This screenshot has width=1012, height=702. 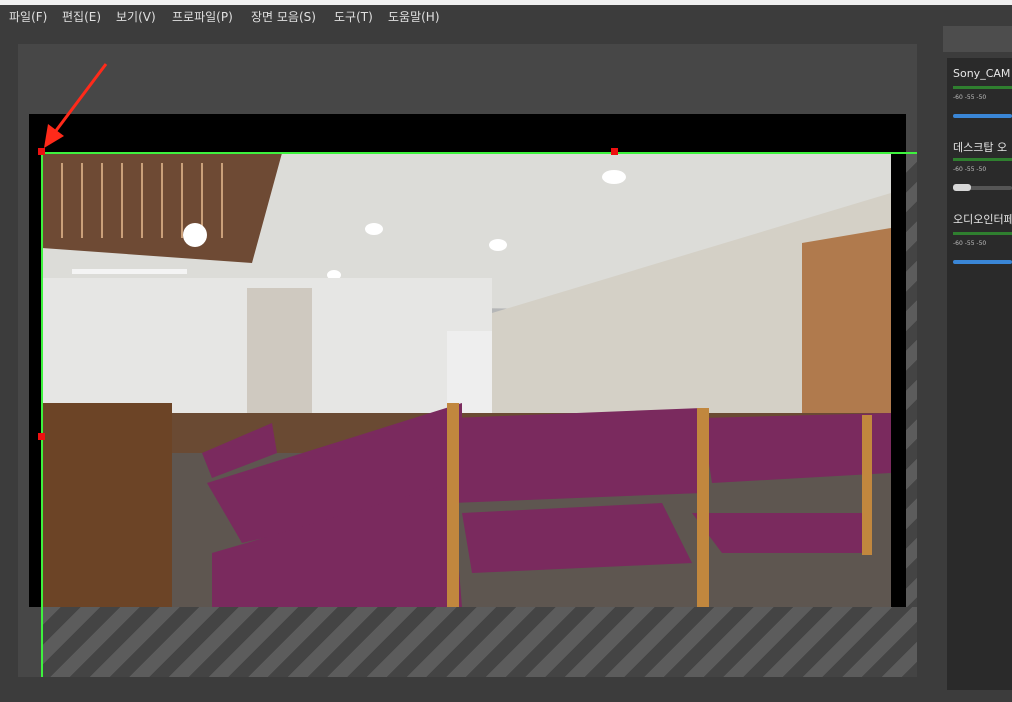 What do you see at coordinates (81, 16) in the screenshot?
I see `menu-edit: 편집(E)` at bounding box center [81, 16].